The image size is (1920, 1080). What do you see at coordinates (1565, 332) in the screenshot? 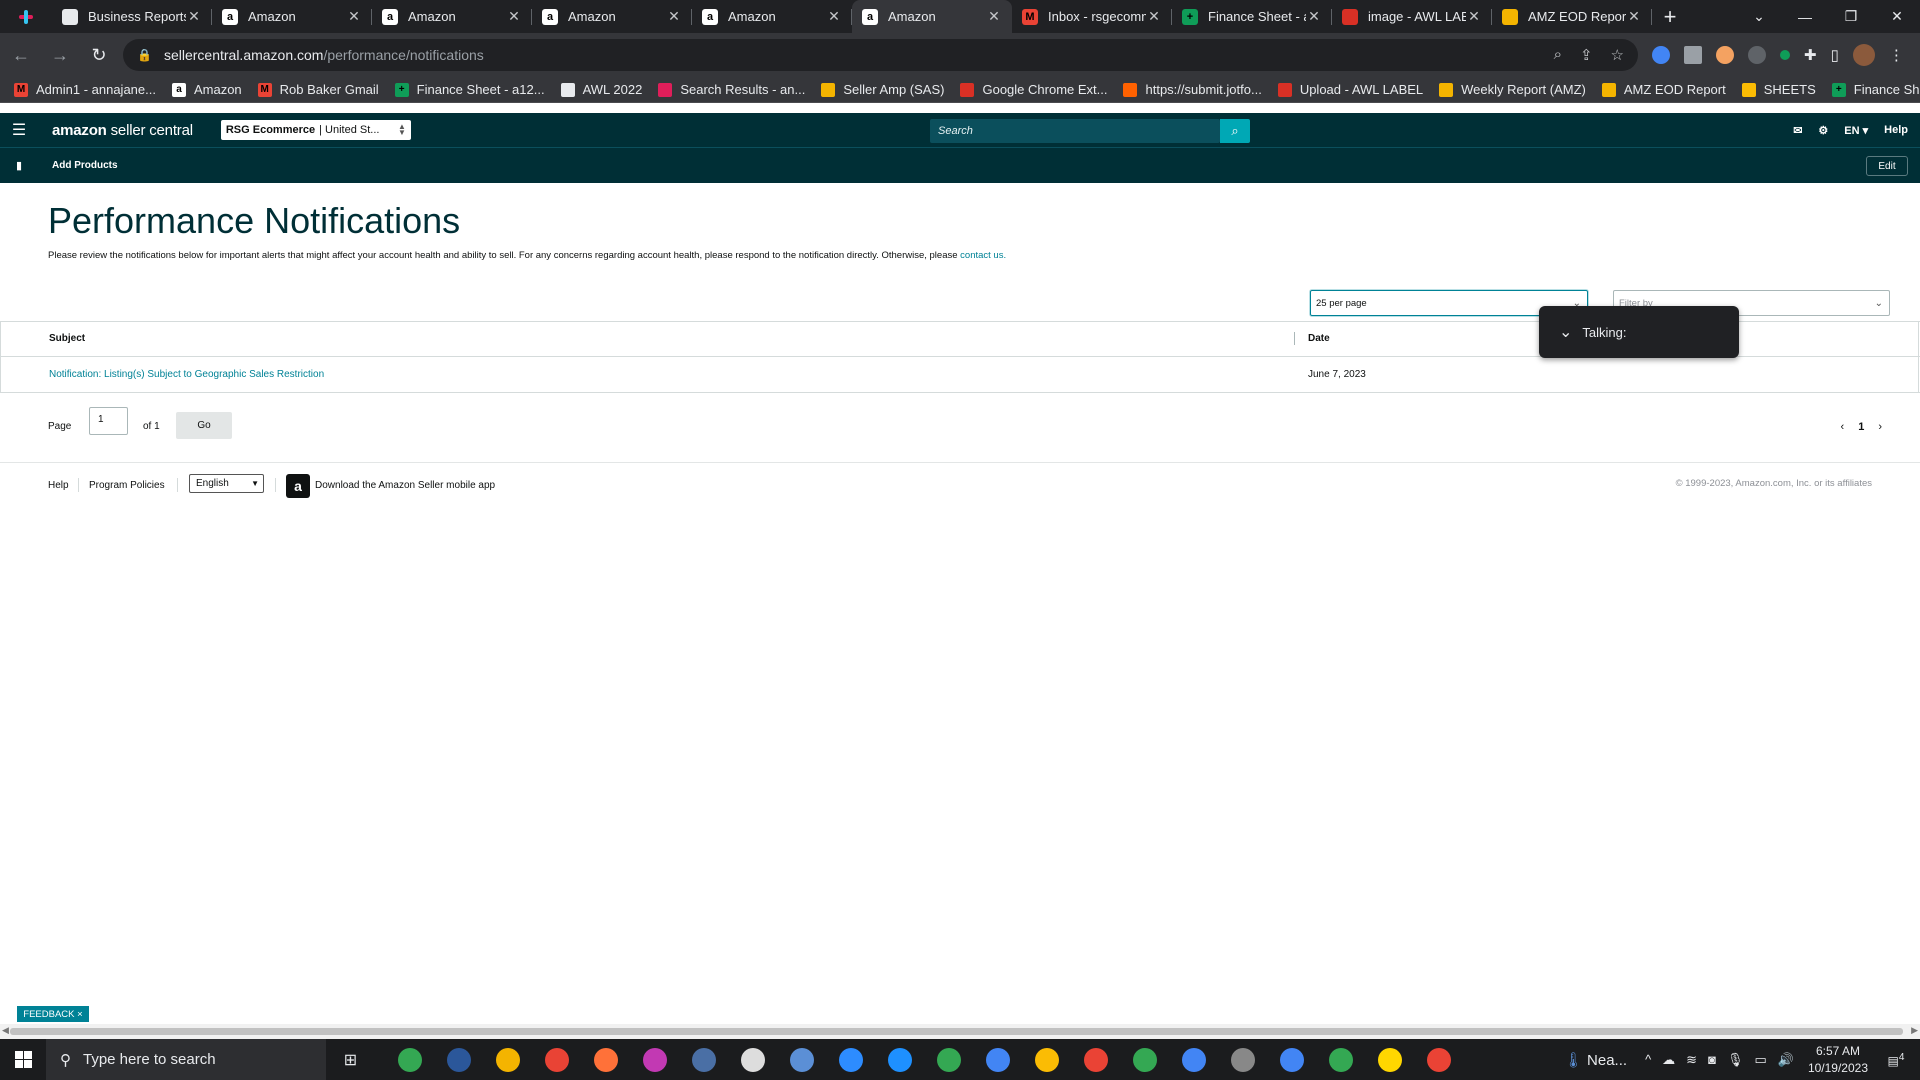
I see `chevron-down-icon: ⌄` at bounding box center [1565, 332].